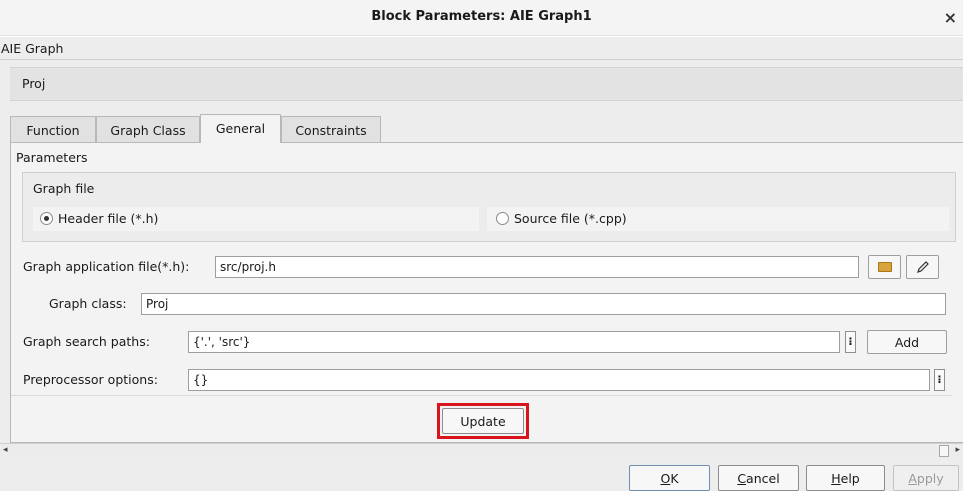 This screenshot has width=963, height=491. Describe the element at coordinates (148, 129) in the screenshot. I see `tab-graph-class: Graph Class` at that location.